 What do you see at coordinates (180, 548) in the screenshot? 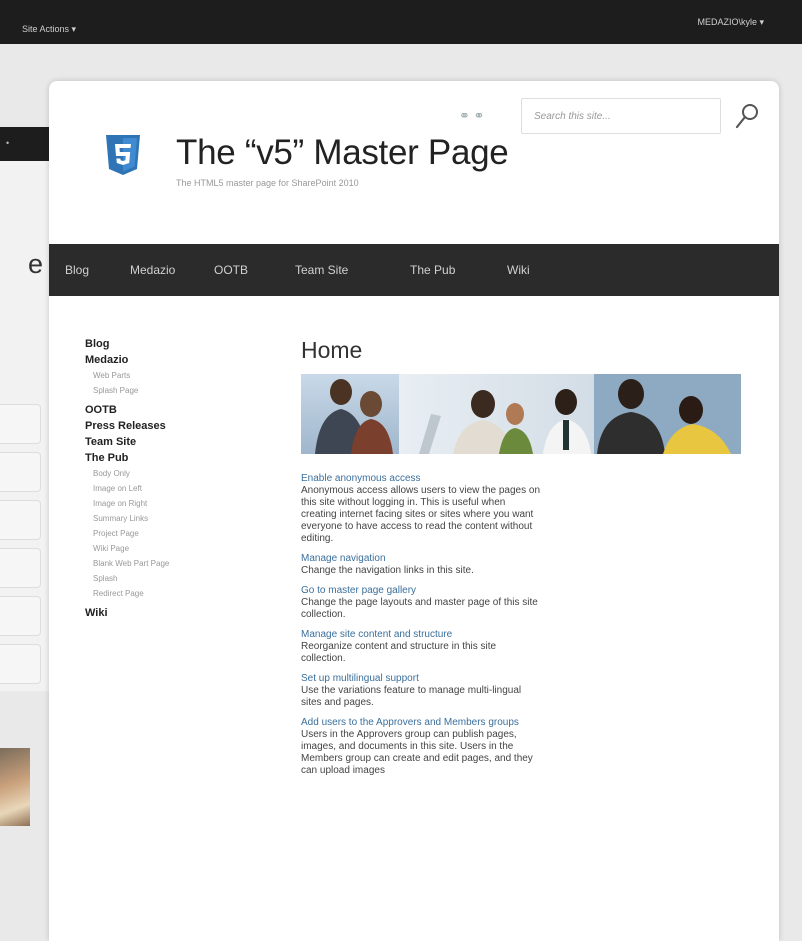
I see `ql-sub-item: Wiki Page` at bounding box center [180, 548].